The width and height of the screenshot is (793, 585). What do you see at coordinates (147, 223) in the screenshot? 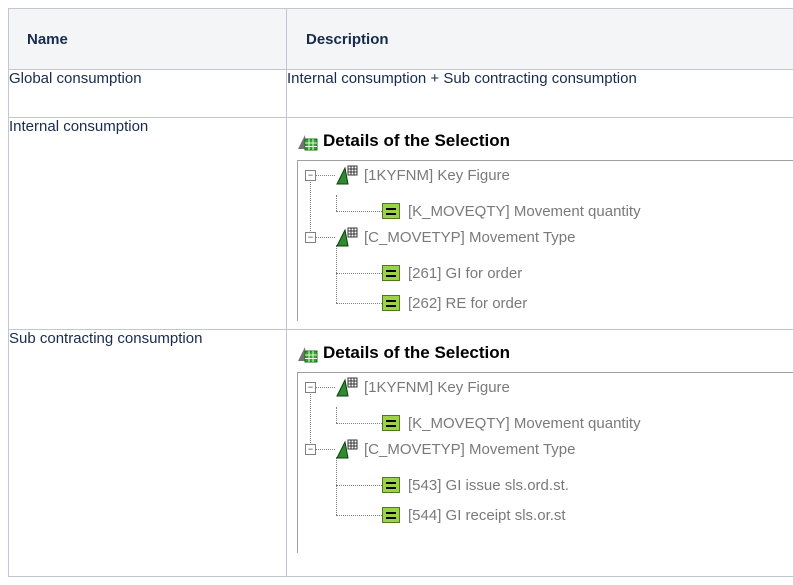
I see `row-name: Internal consumption` at bounding box center [147, 223].